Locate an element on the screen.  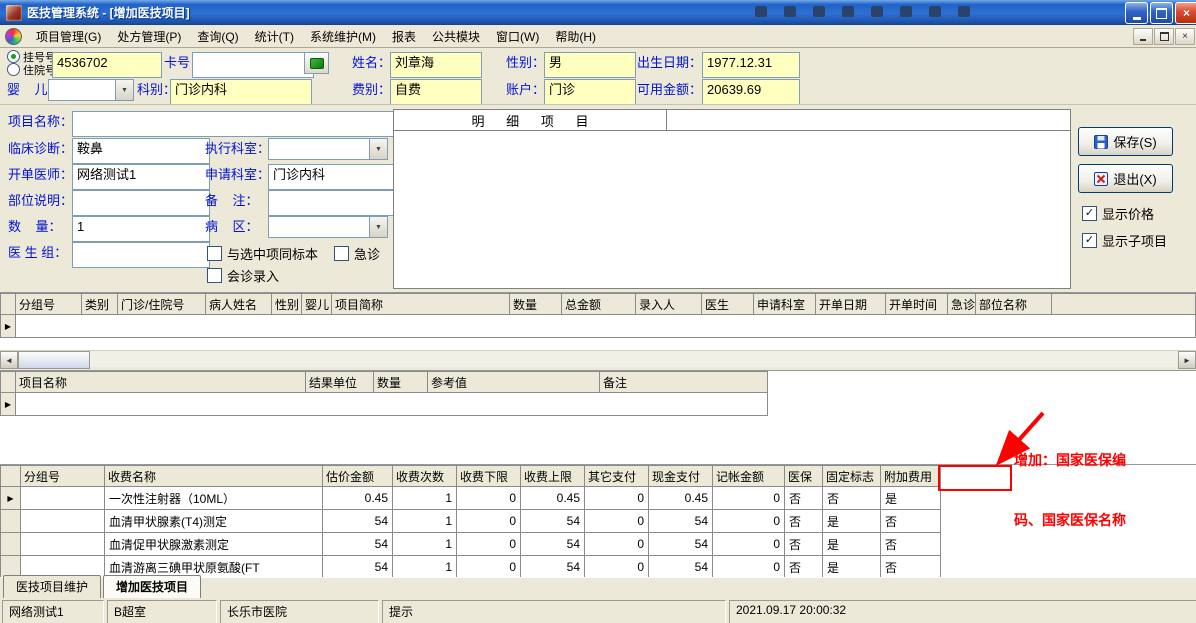
scroll-left-button: ◄ is located at coordinates (9, 360).